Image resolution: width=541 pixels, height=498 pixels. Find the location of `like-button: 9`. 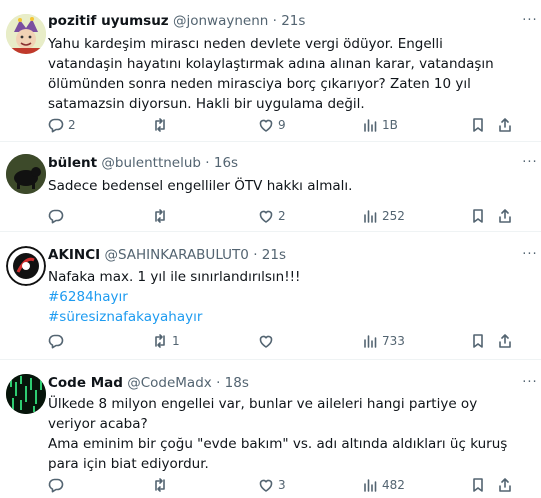

like-button: 9 is located at coordinates (272, 125).